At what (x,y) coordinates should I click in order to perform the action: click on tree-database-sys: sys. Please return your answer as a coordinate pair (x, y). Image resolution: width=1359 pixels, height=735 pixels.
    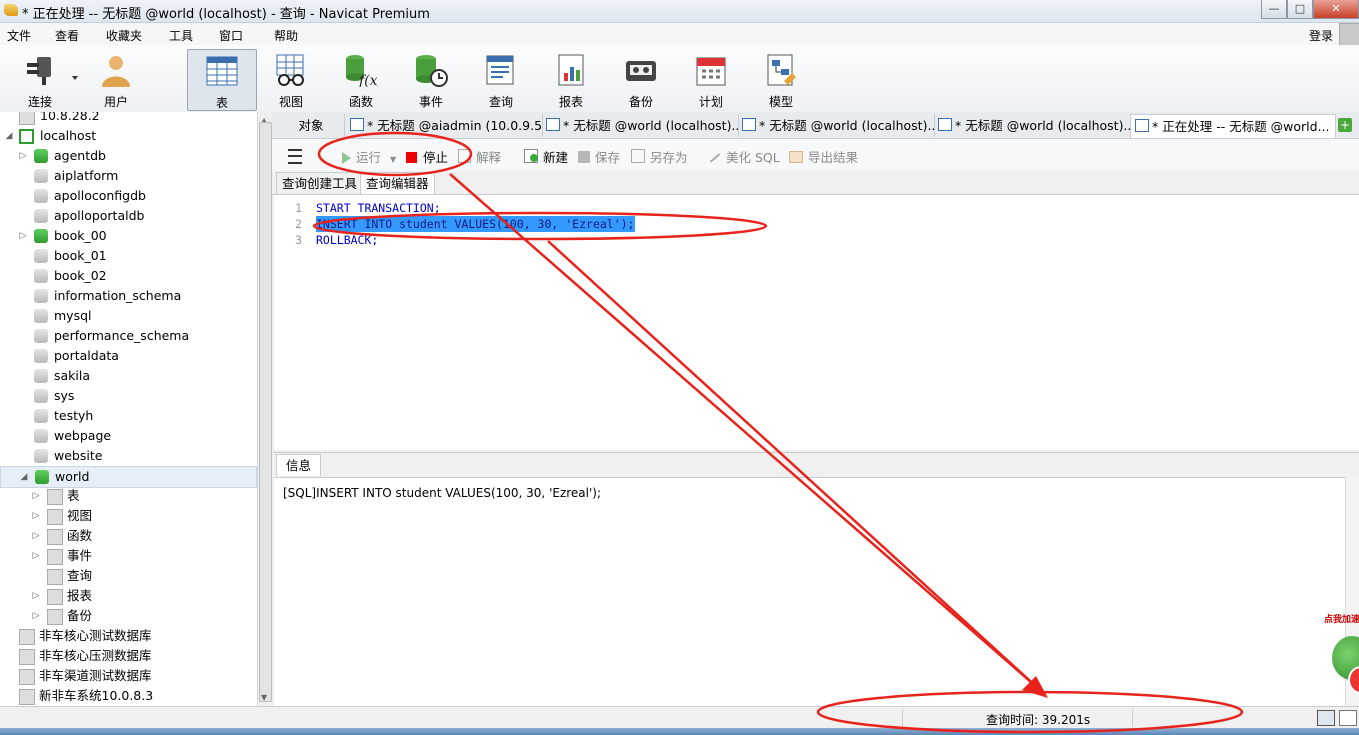
    Looking at the image, I should click on (127, 396).